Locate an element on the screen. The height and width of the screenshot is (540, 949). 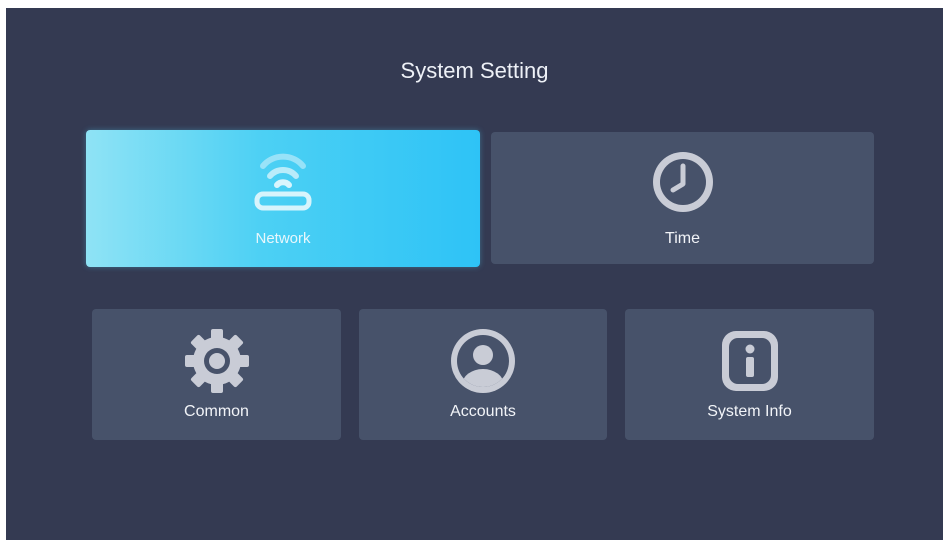
system-info-tile: System Info is located at coordinates (749, 374).